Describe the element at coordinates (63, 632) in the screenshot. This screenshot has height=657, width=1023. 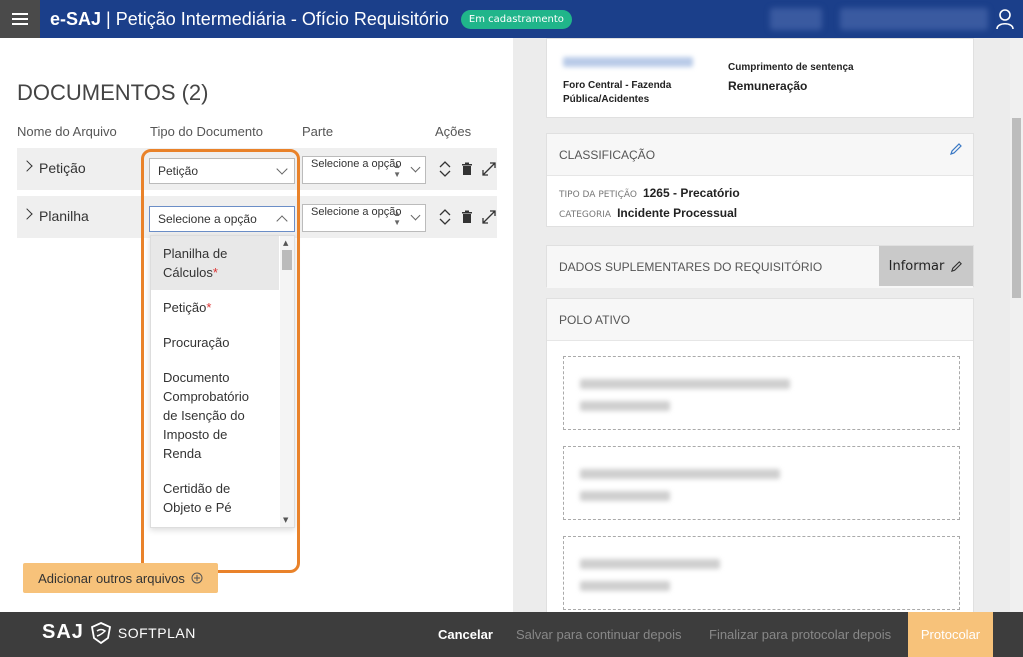
I see `saj-logo: SAJ` at that location.